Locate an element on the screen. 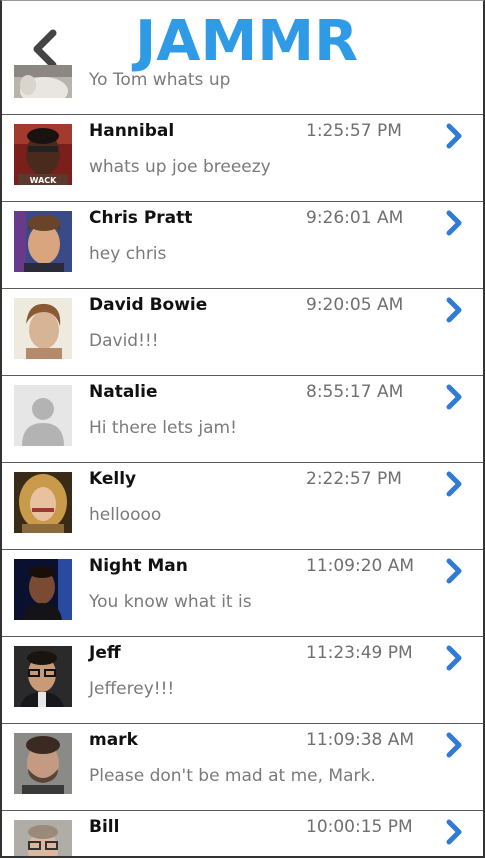 The width and height of the screenshot is (485, 859). message-time: 10:00:15 PM is located at coordinates (359, 827).